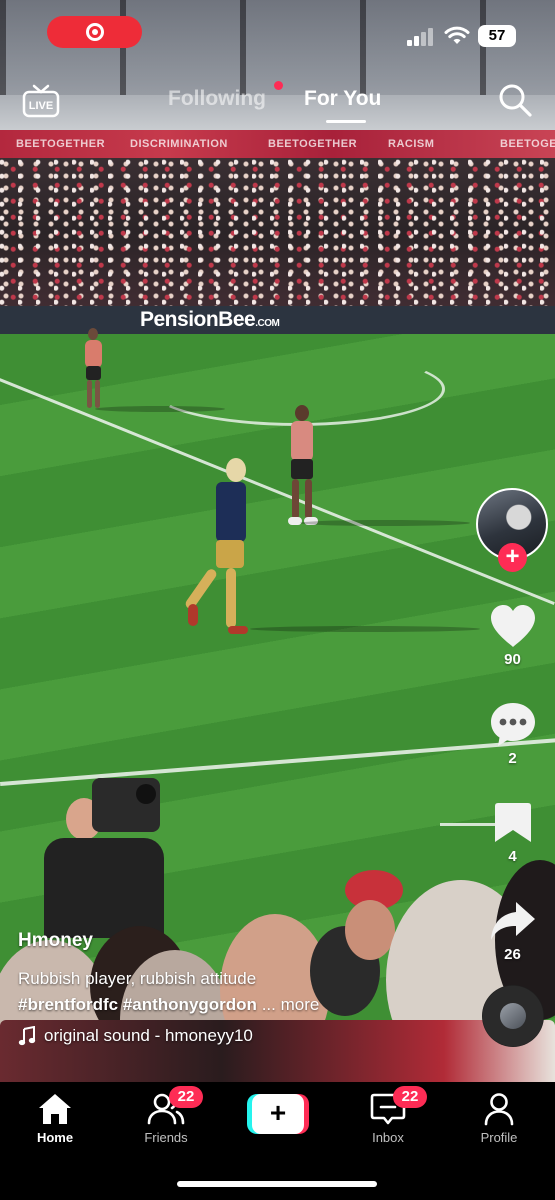 This screenshot has width=555, height=1200. I want to click on nav-home: Home, so click(55, 1118).